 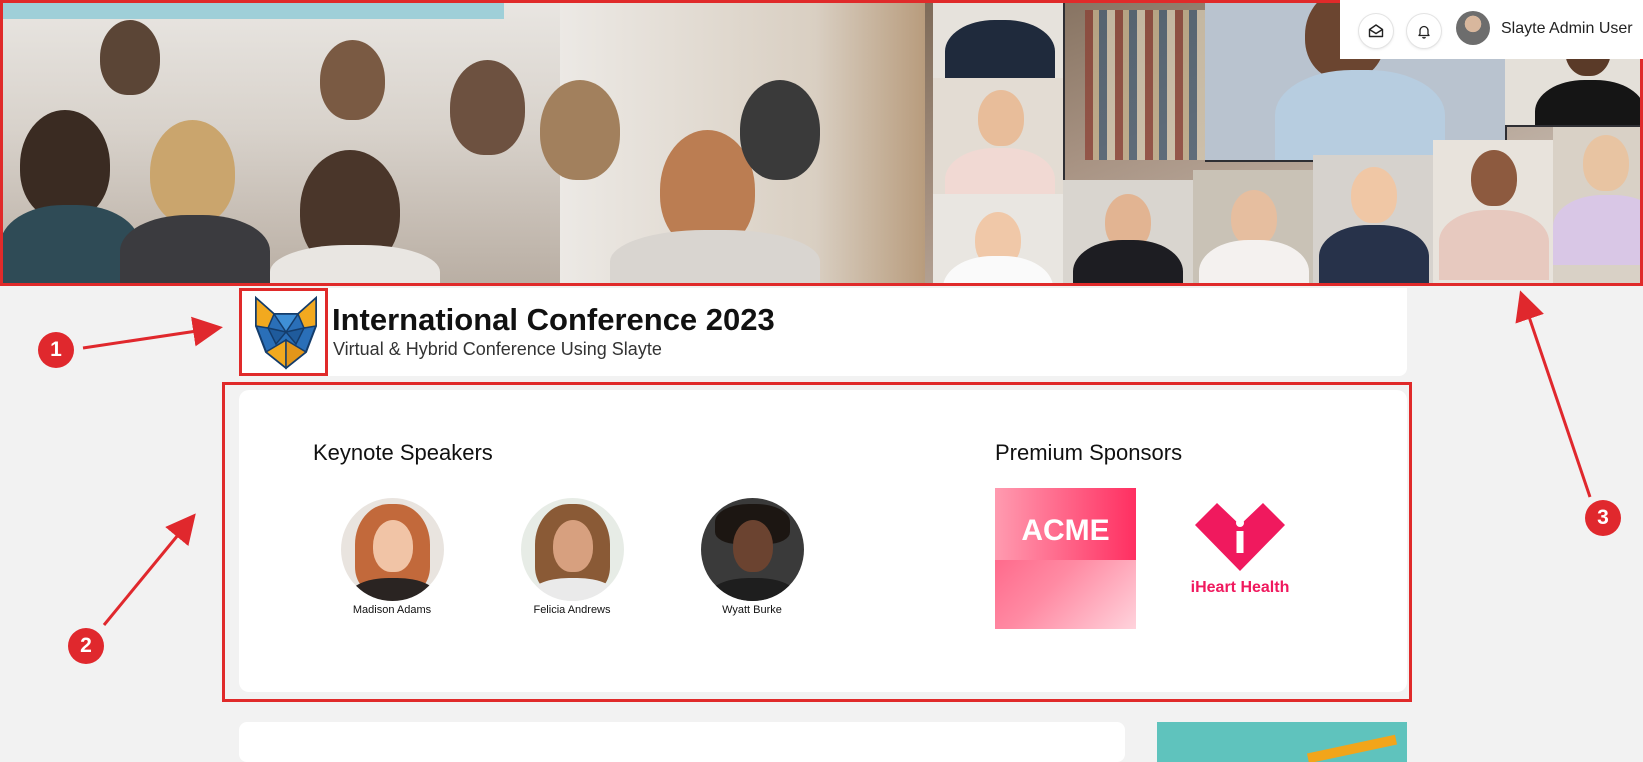 What do you see at coordinates (1603, 518) in the screenshot?
I see `annotation-marker: 3` at bounding box center [1603, 518].